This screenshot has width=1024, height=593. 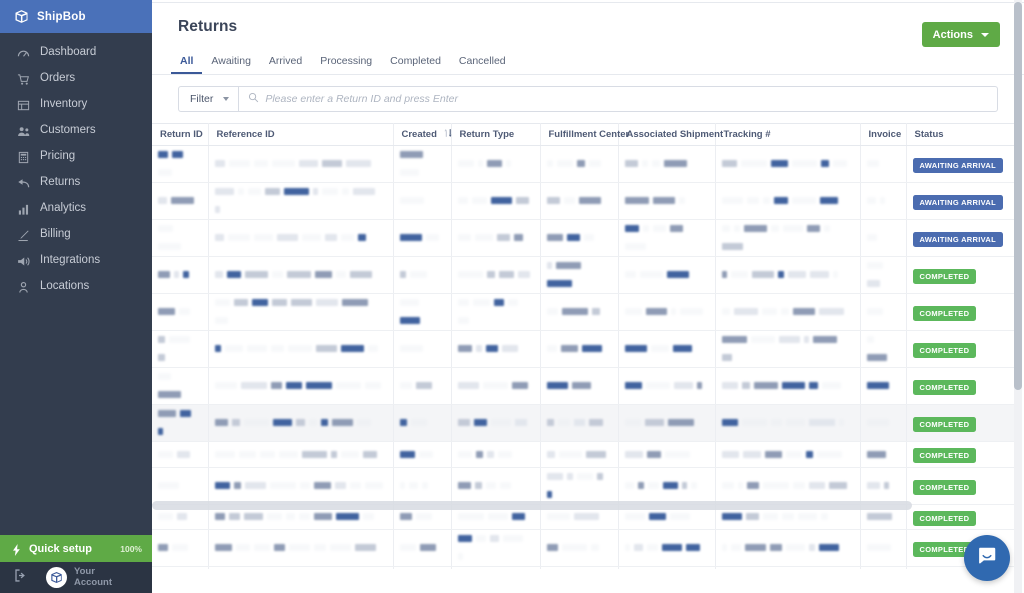 What do you see at coordinates (231, 65) in the screenshot?
I see `tab-awaiting: Awaiting` at bounding box center [231, 65].